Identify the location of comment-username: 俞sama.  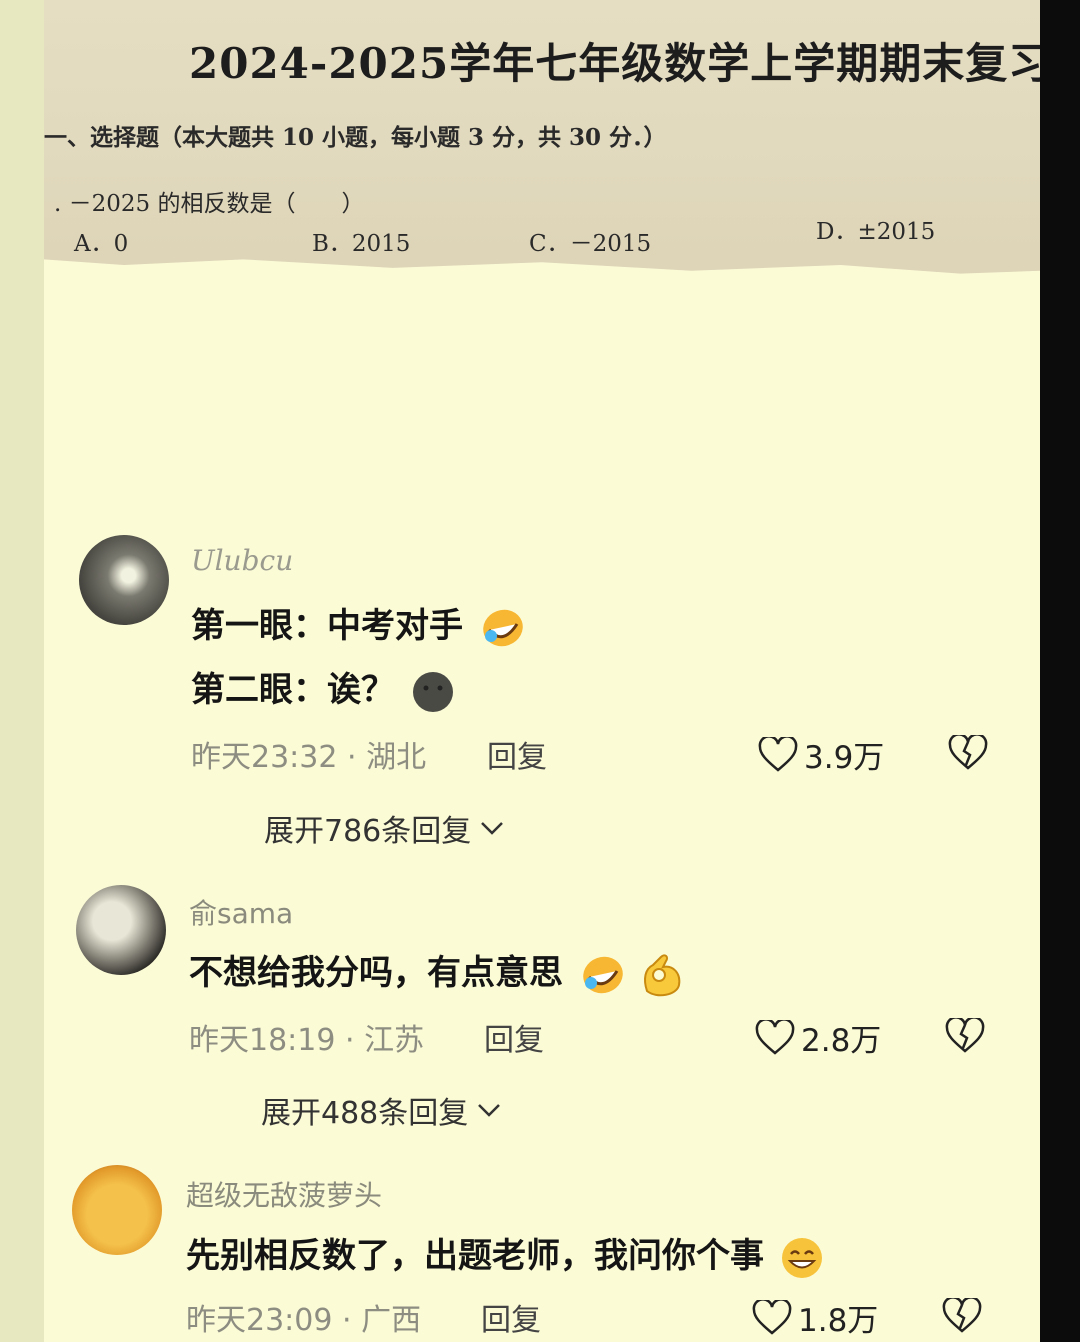
(241, 912).